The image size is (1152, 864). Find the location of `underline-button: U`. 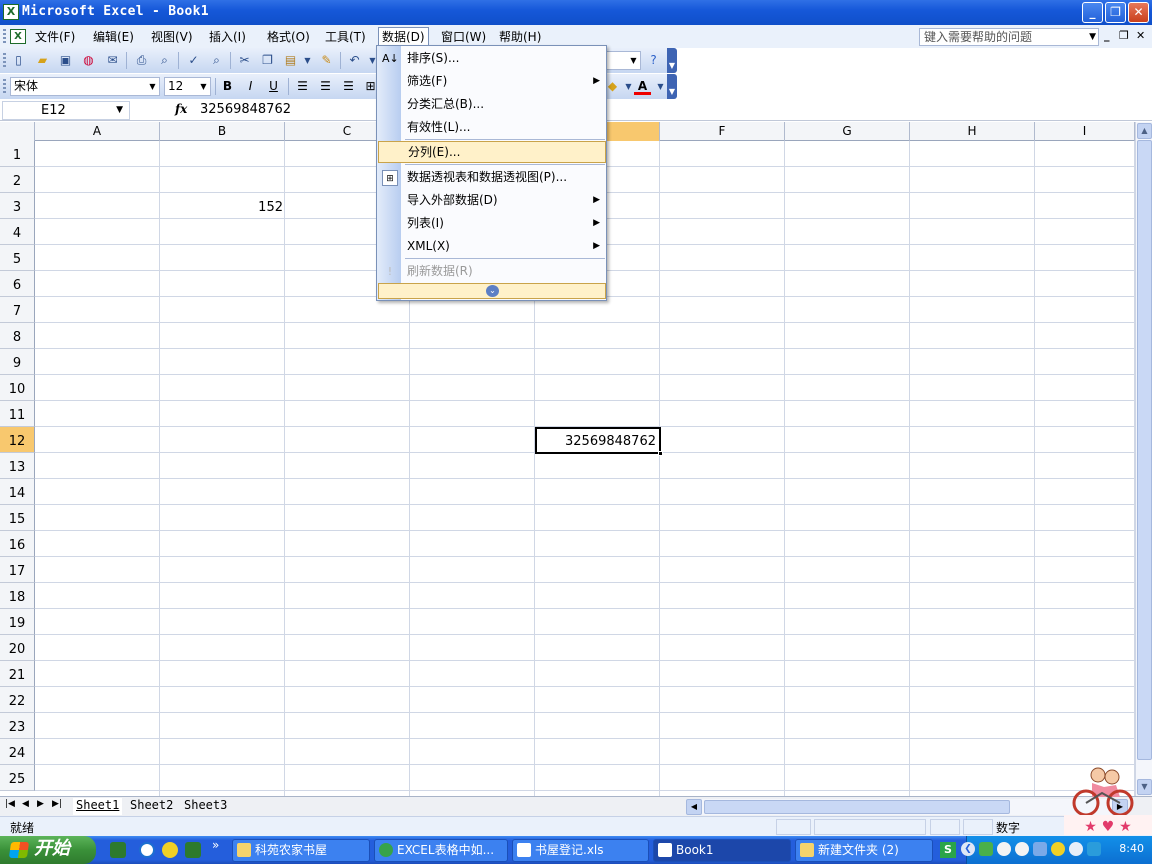

underline-button: U is located at coordinates (273, 86).